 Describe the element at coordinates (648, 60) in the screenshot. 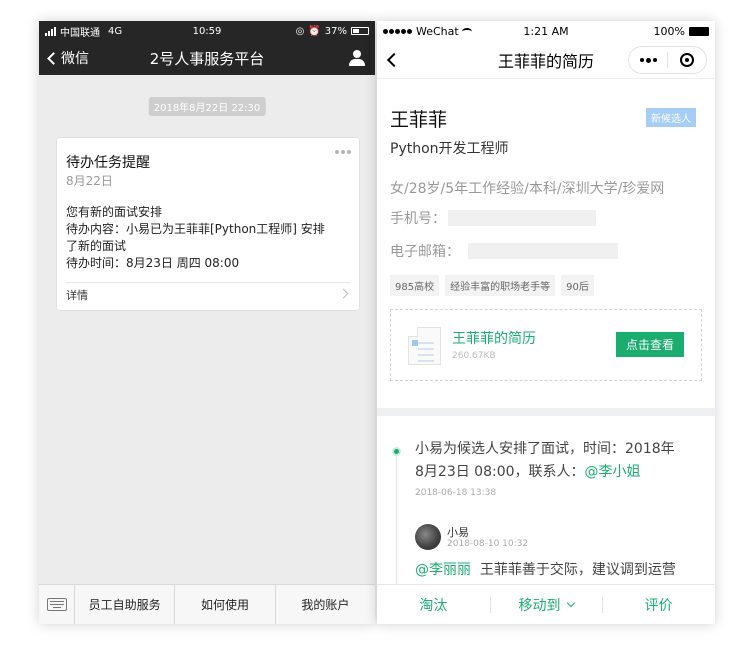

I see `more-icon` at that location.